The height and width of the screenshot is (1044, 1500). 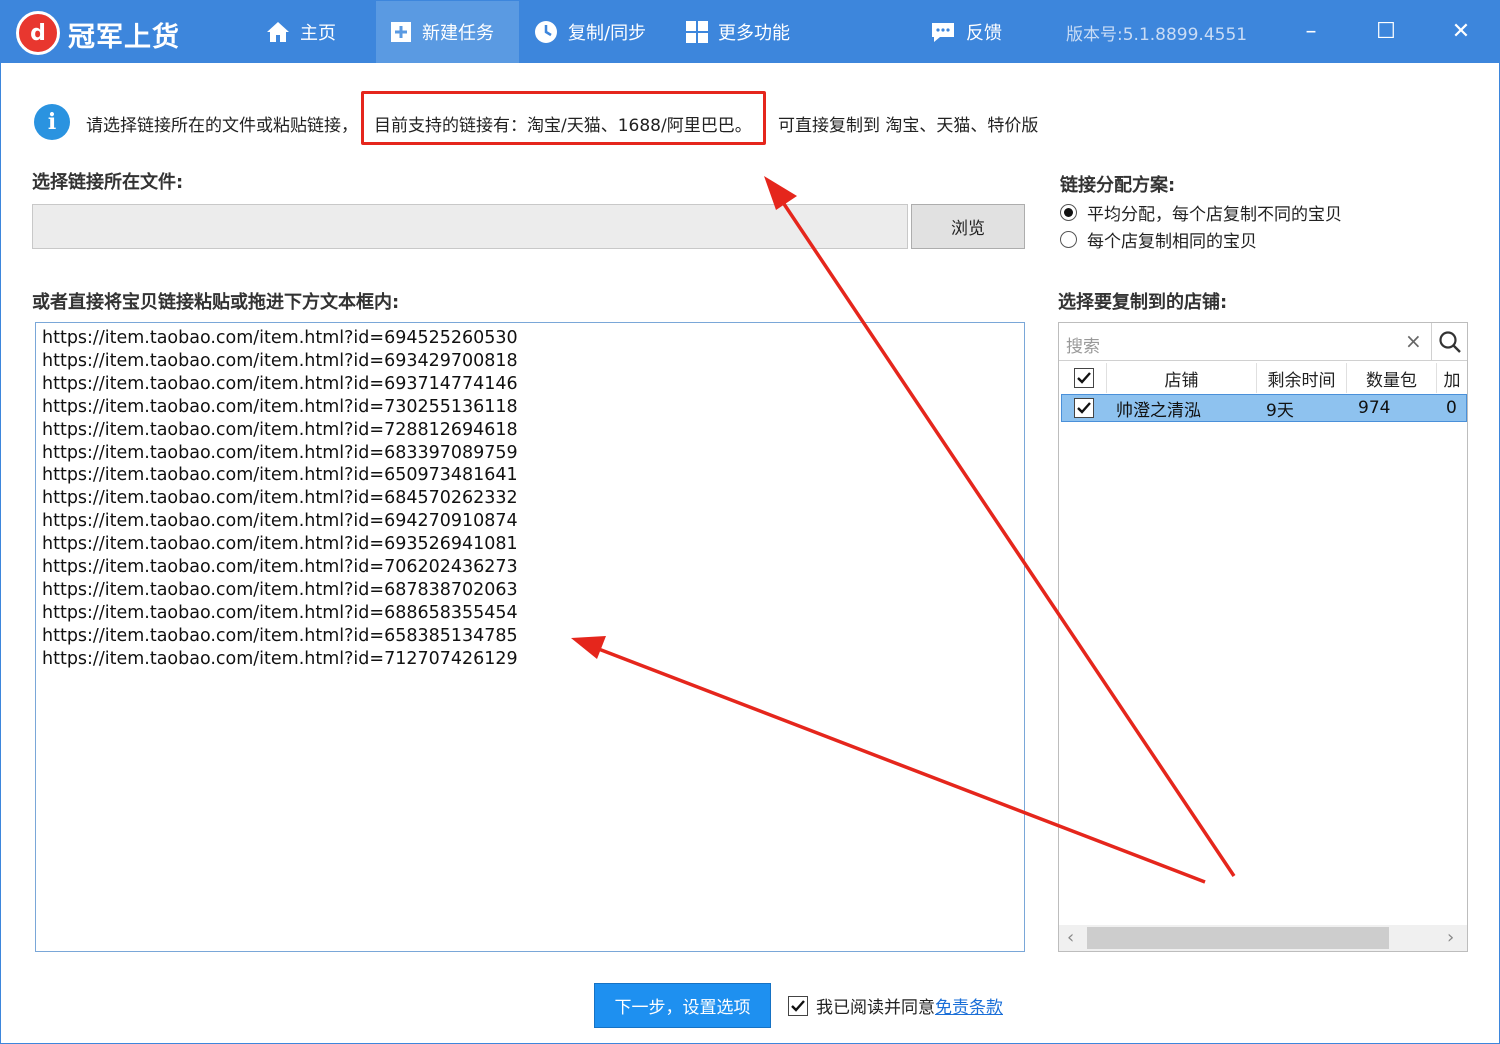 What do you see at coordinates (458, 33) in the screenshot?
I see `nav-new-task-label: 新建任务` at bounding box center [458, 33].